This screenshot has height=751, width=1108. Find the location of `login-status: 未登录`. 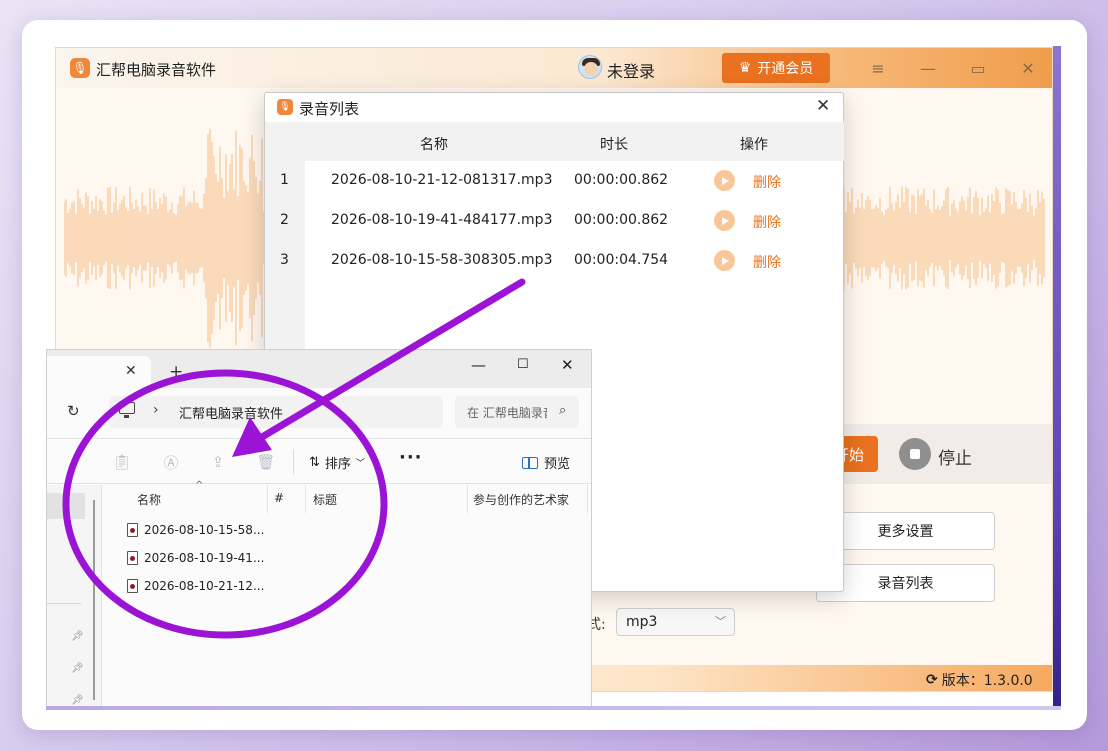

login-status: 未登录 is located at coordinates (631, 70).